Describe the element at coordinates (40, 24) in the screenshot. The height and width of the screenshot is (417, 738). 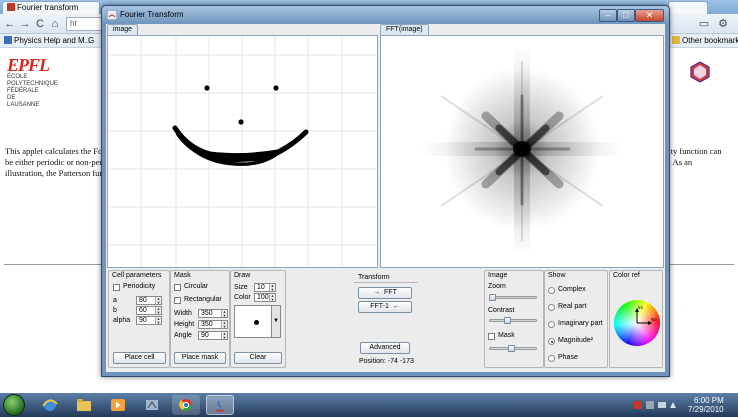
I see `reload-icon: C` at that location.